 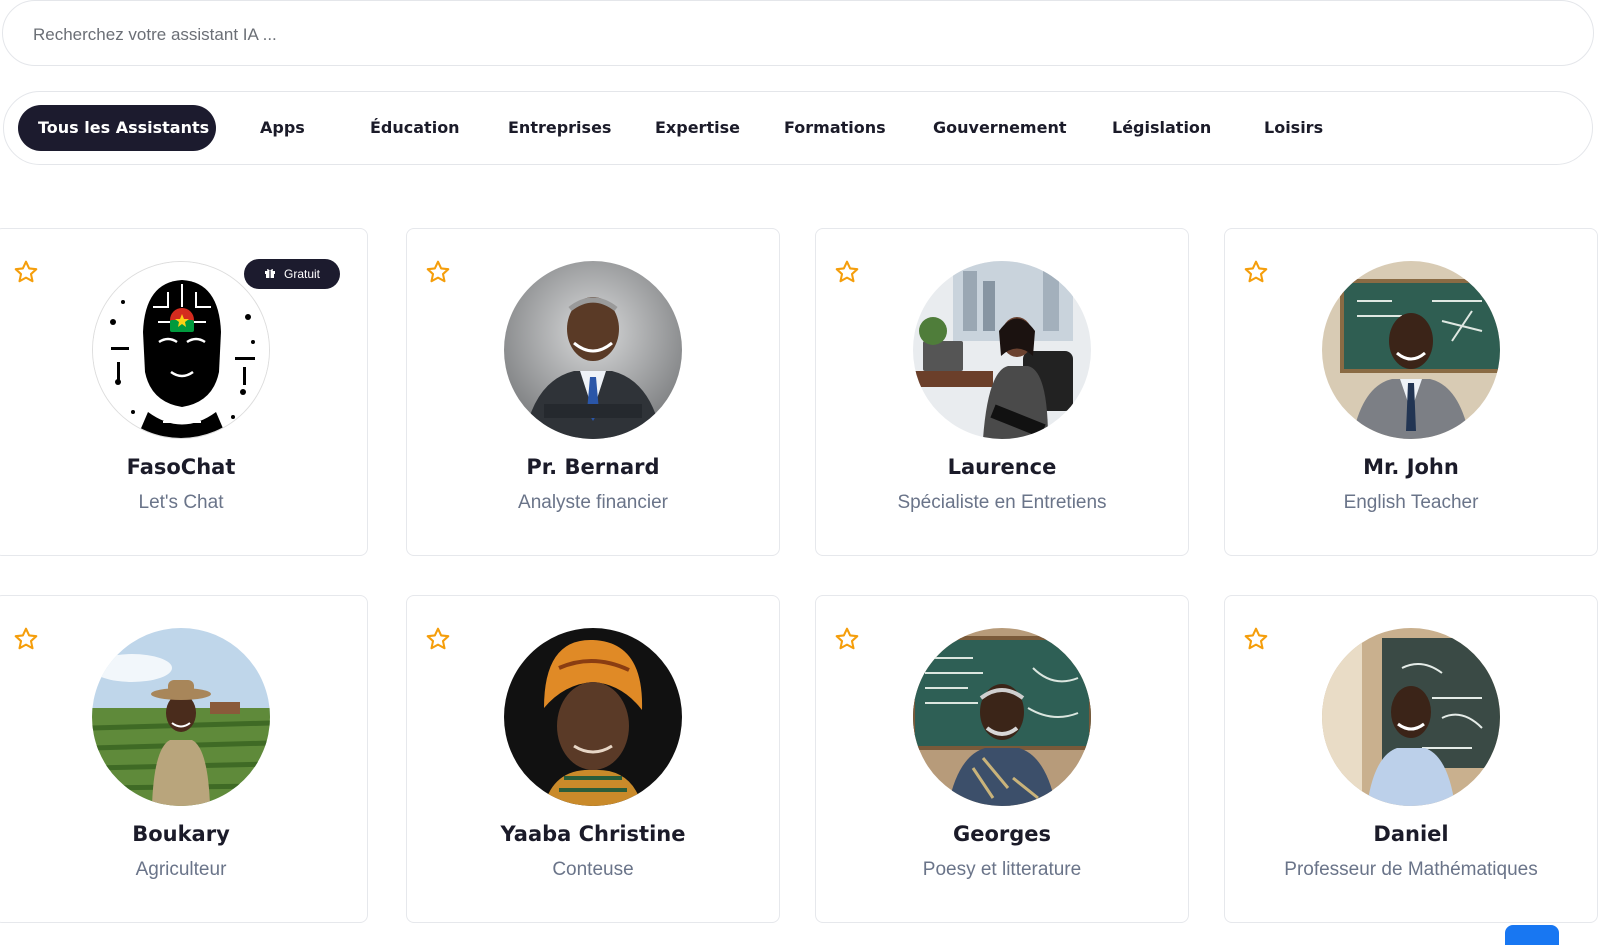 I want to click on tab-loisirs: Loisirs, so click(x=1293, y=128).